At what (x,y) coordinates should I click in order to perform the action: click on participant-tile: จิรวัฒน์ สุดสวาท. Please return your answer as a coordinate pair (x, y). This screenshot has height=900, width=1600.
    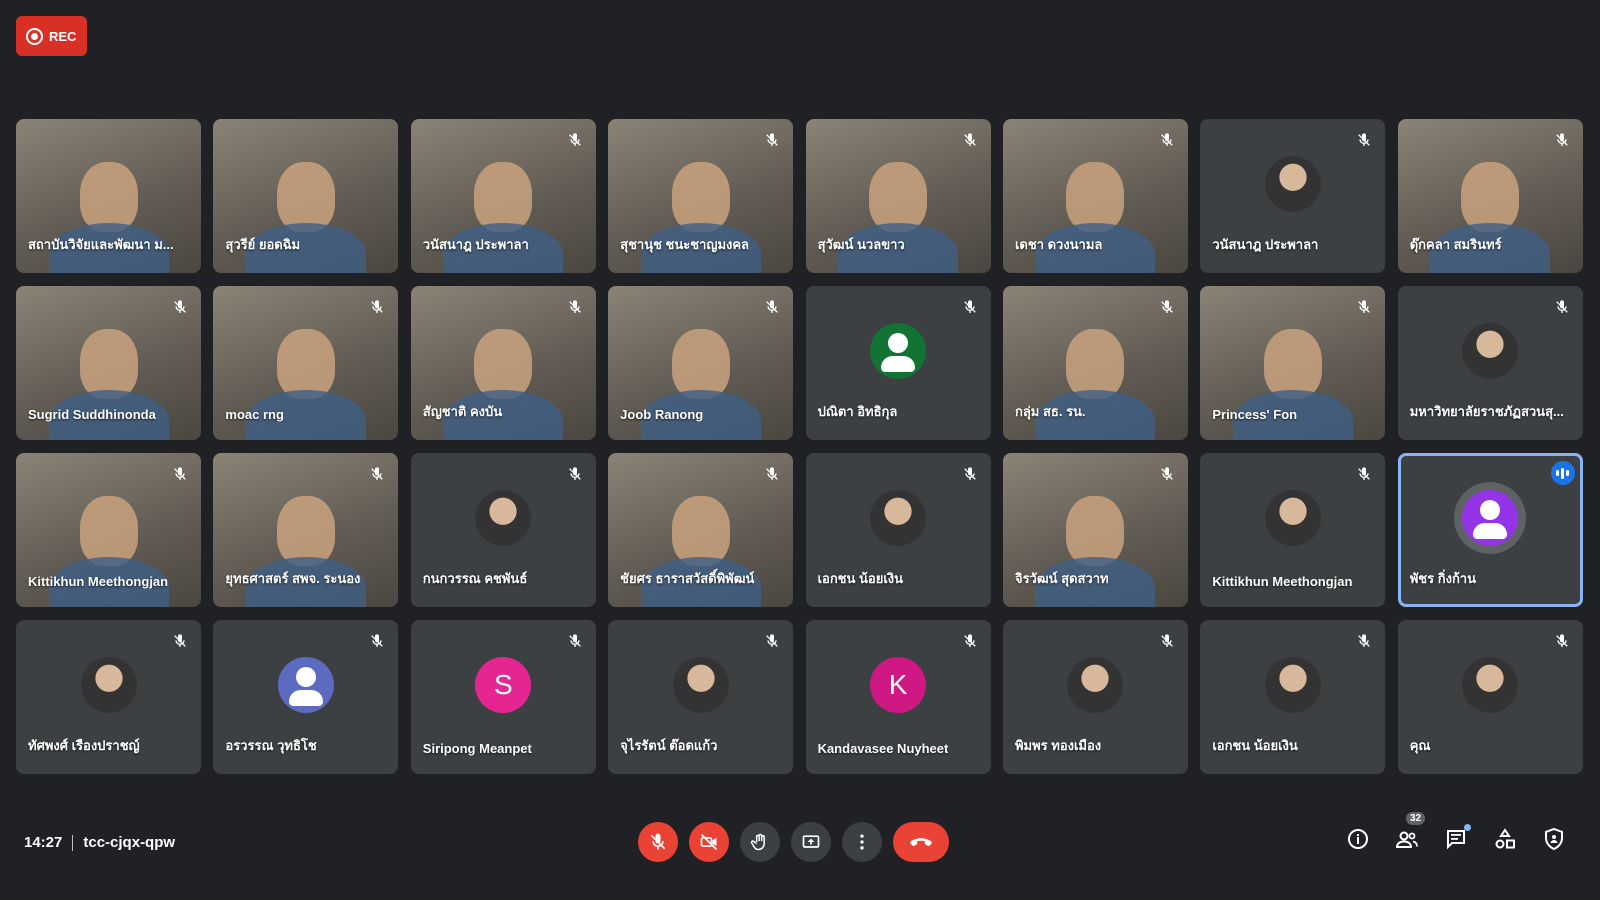
    Looking at the image, I should click on (1095, 530).